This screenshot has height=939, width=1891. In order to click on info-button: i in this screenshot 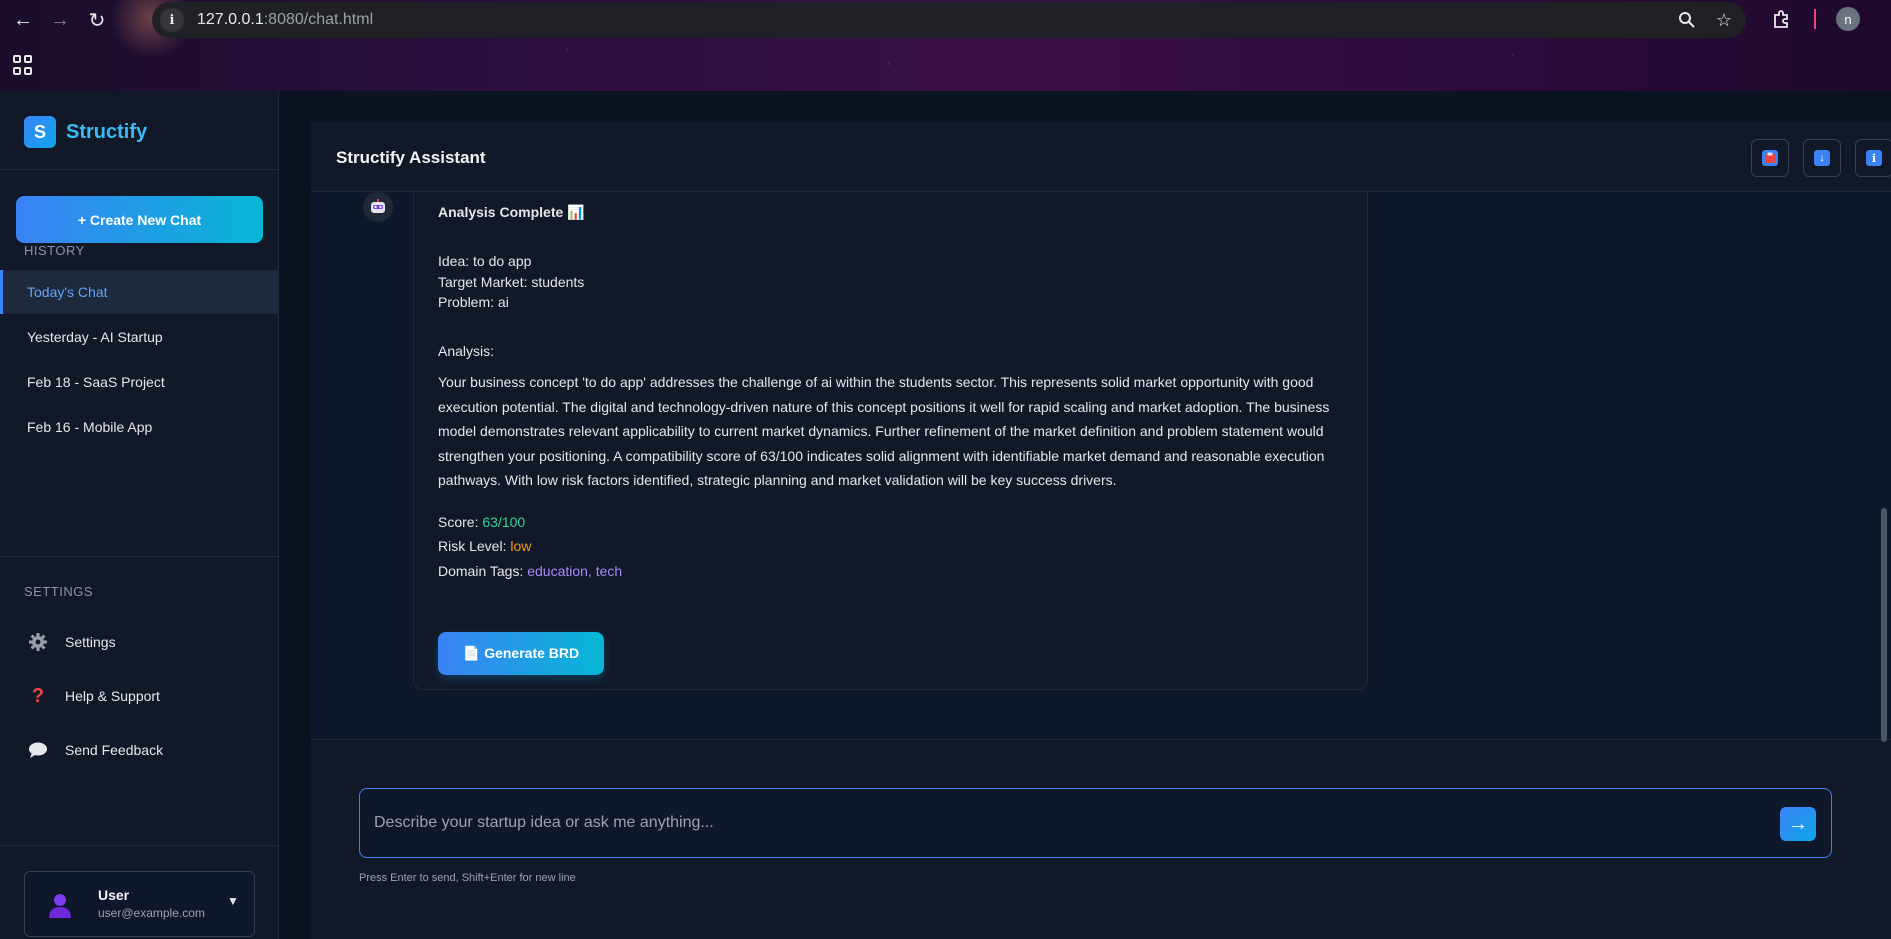, I will do `click(1873, 158)`.